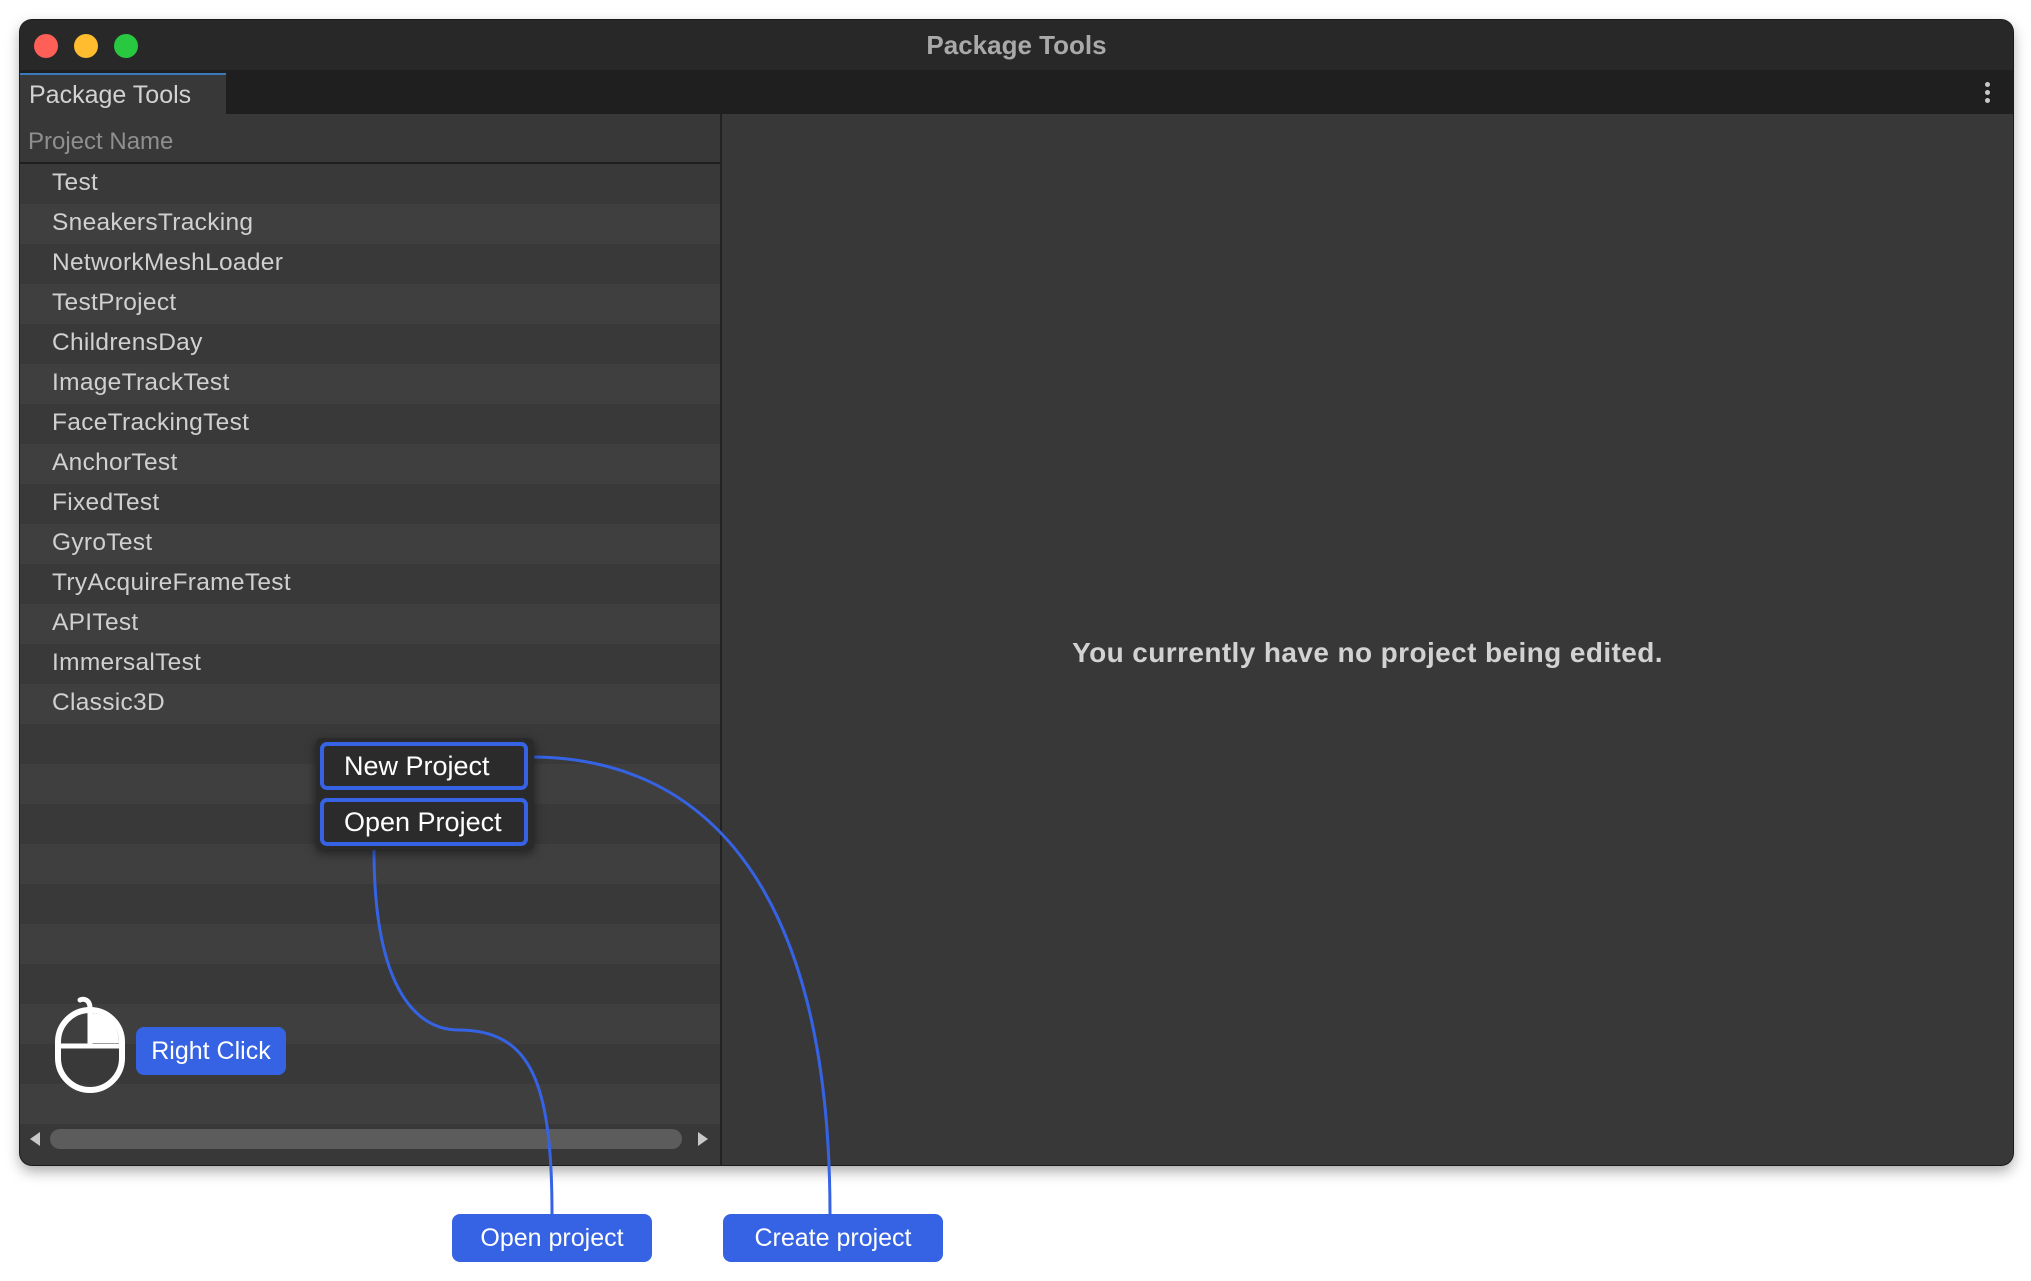 Image resolution: width=2031 pixels, height=1281 pixels. Describe the element at coordinates (370, 584) in the screenshot. I see `project-list-item: TryAcquireFrameTest` at that location.